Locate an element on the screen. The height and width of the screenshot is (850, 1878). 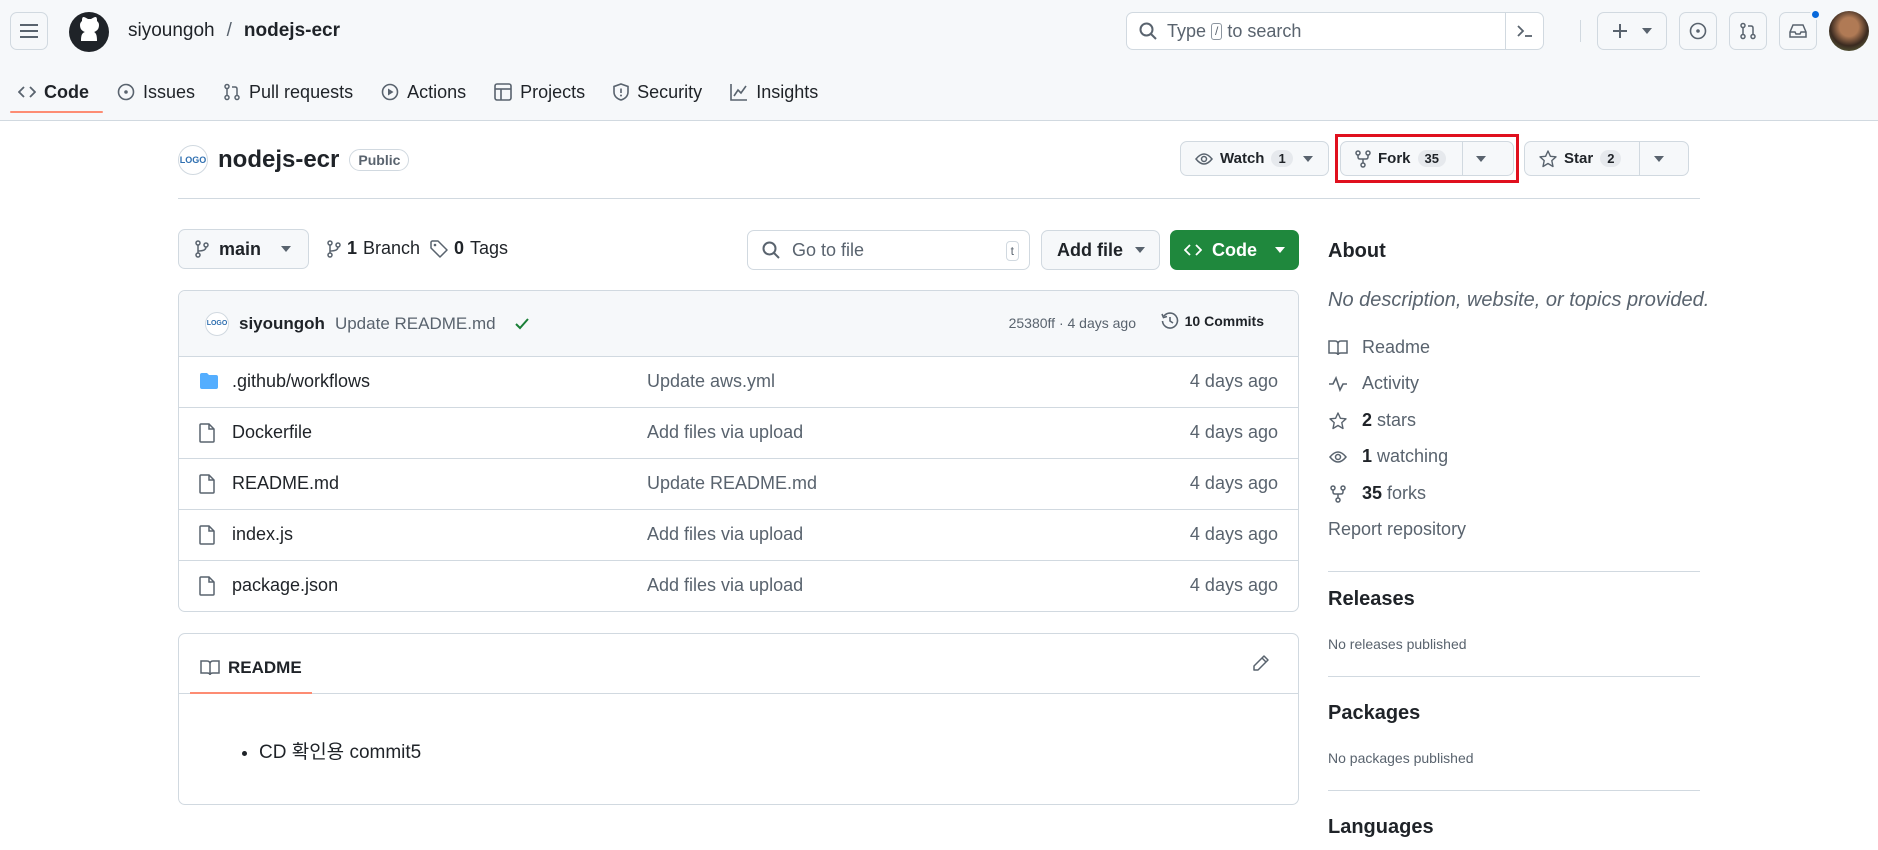
tab-security-label: Security is located at coordinates (670, 91).